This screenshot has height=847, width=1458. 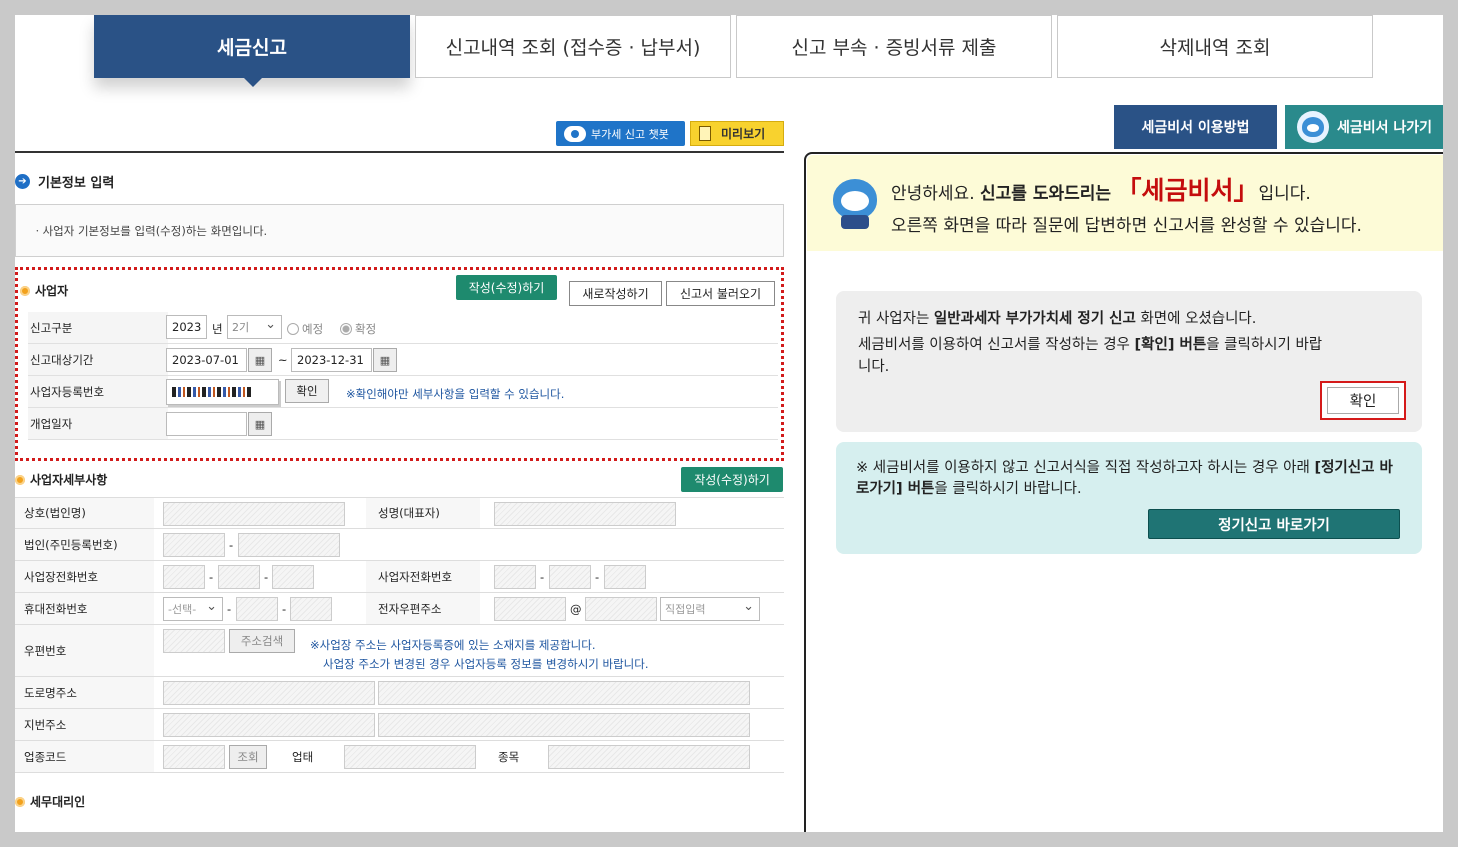 I want to click on zip-input, so click(x=194, y=641).